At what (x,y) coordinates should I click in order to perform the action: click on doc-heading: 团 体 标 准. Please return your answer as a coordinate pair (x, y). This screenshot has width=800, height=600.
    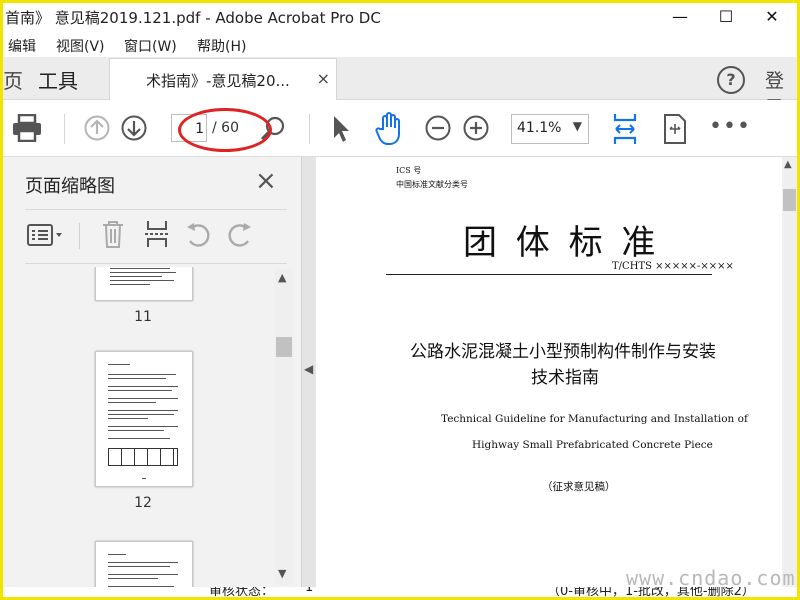
    Looking at the image, I should click on (561, 243).